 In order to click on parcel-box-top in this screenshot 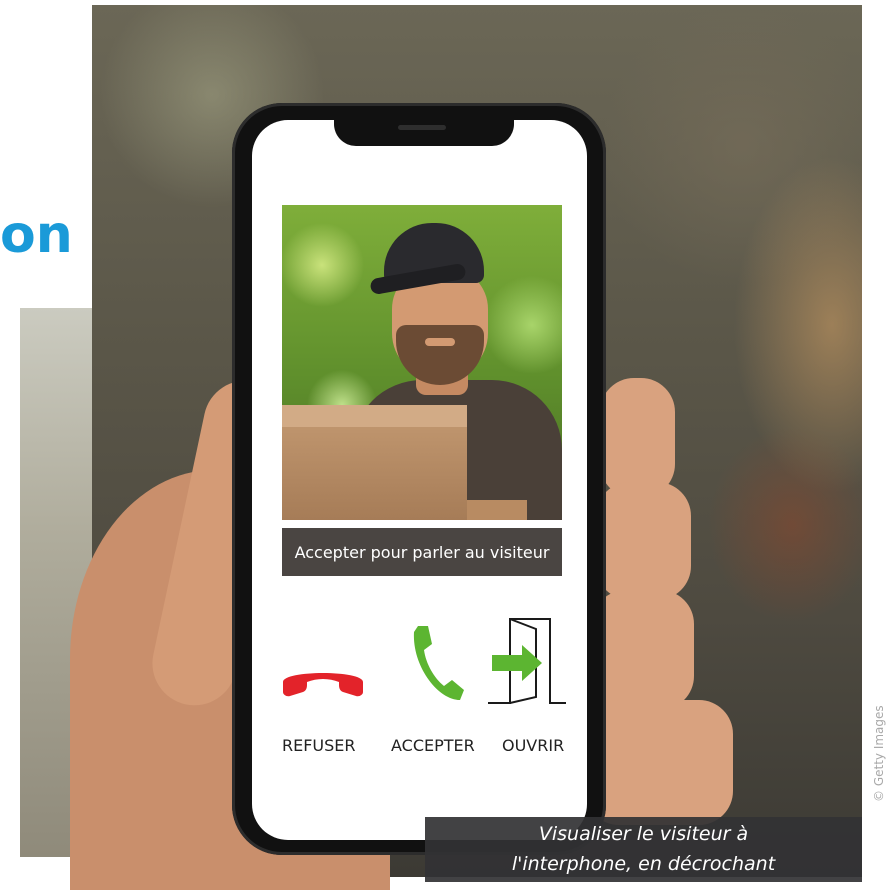, I will do `click(374, 416)`.